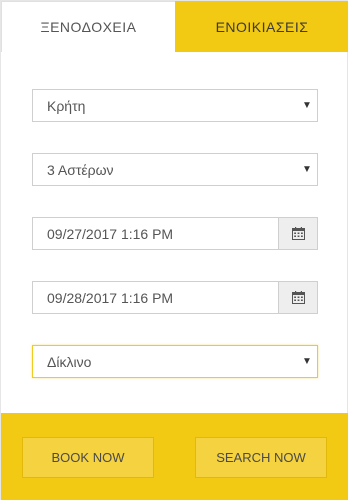 Image resolution: width=348 pixels, height=500 pixels. Describe the element at coordinates (175, 361) in the screenshot. I see `room-type-select: Δίκλινο ▼` at that location.